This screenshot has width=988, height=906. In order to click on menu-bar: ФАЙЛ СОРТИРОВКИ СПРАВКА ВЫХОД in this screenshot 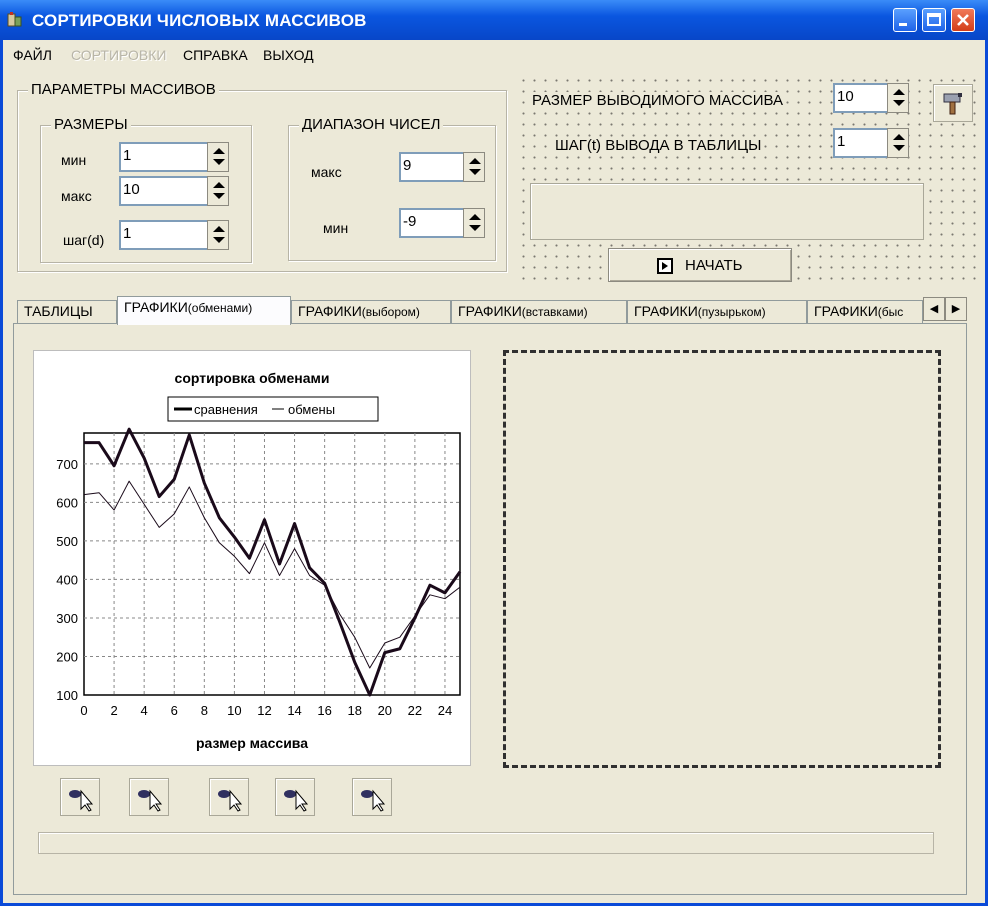, I will do `click(494, 55)`.